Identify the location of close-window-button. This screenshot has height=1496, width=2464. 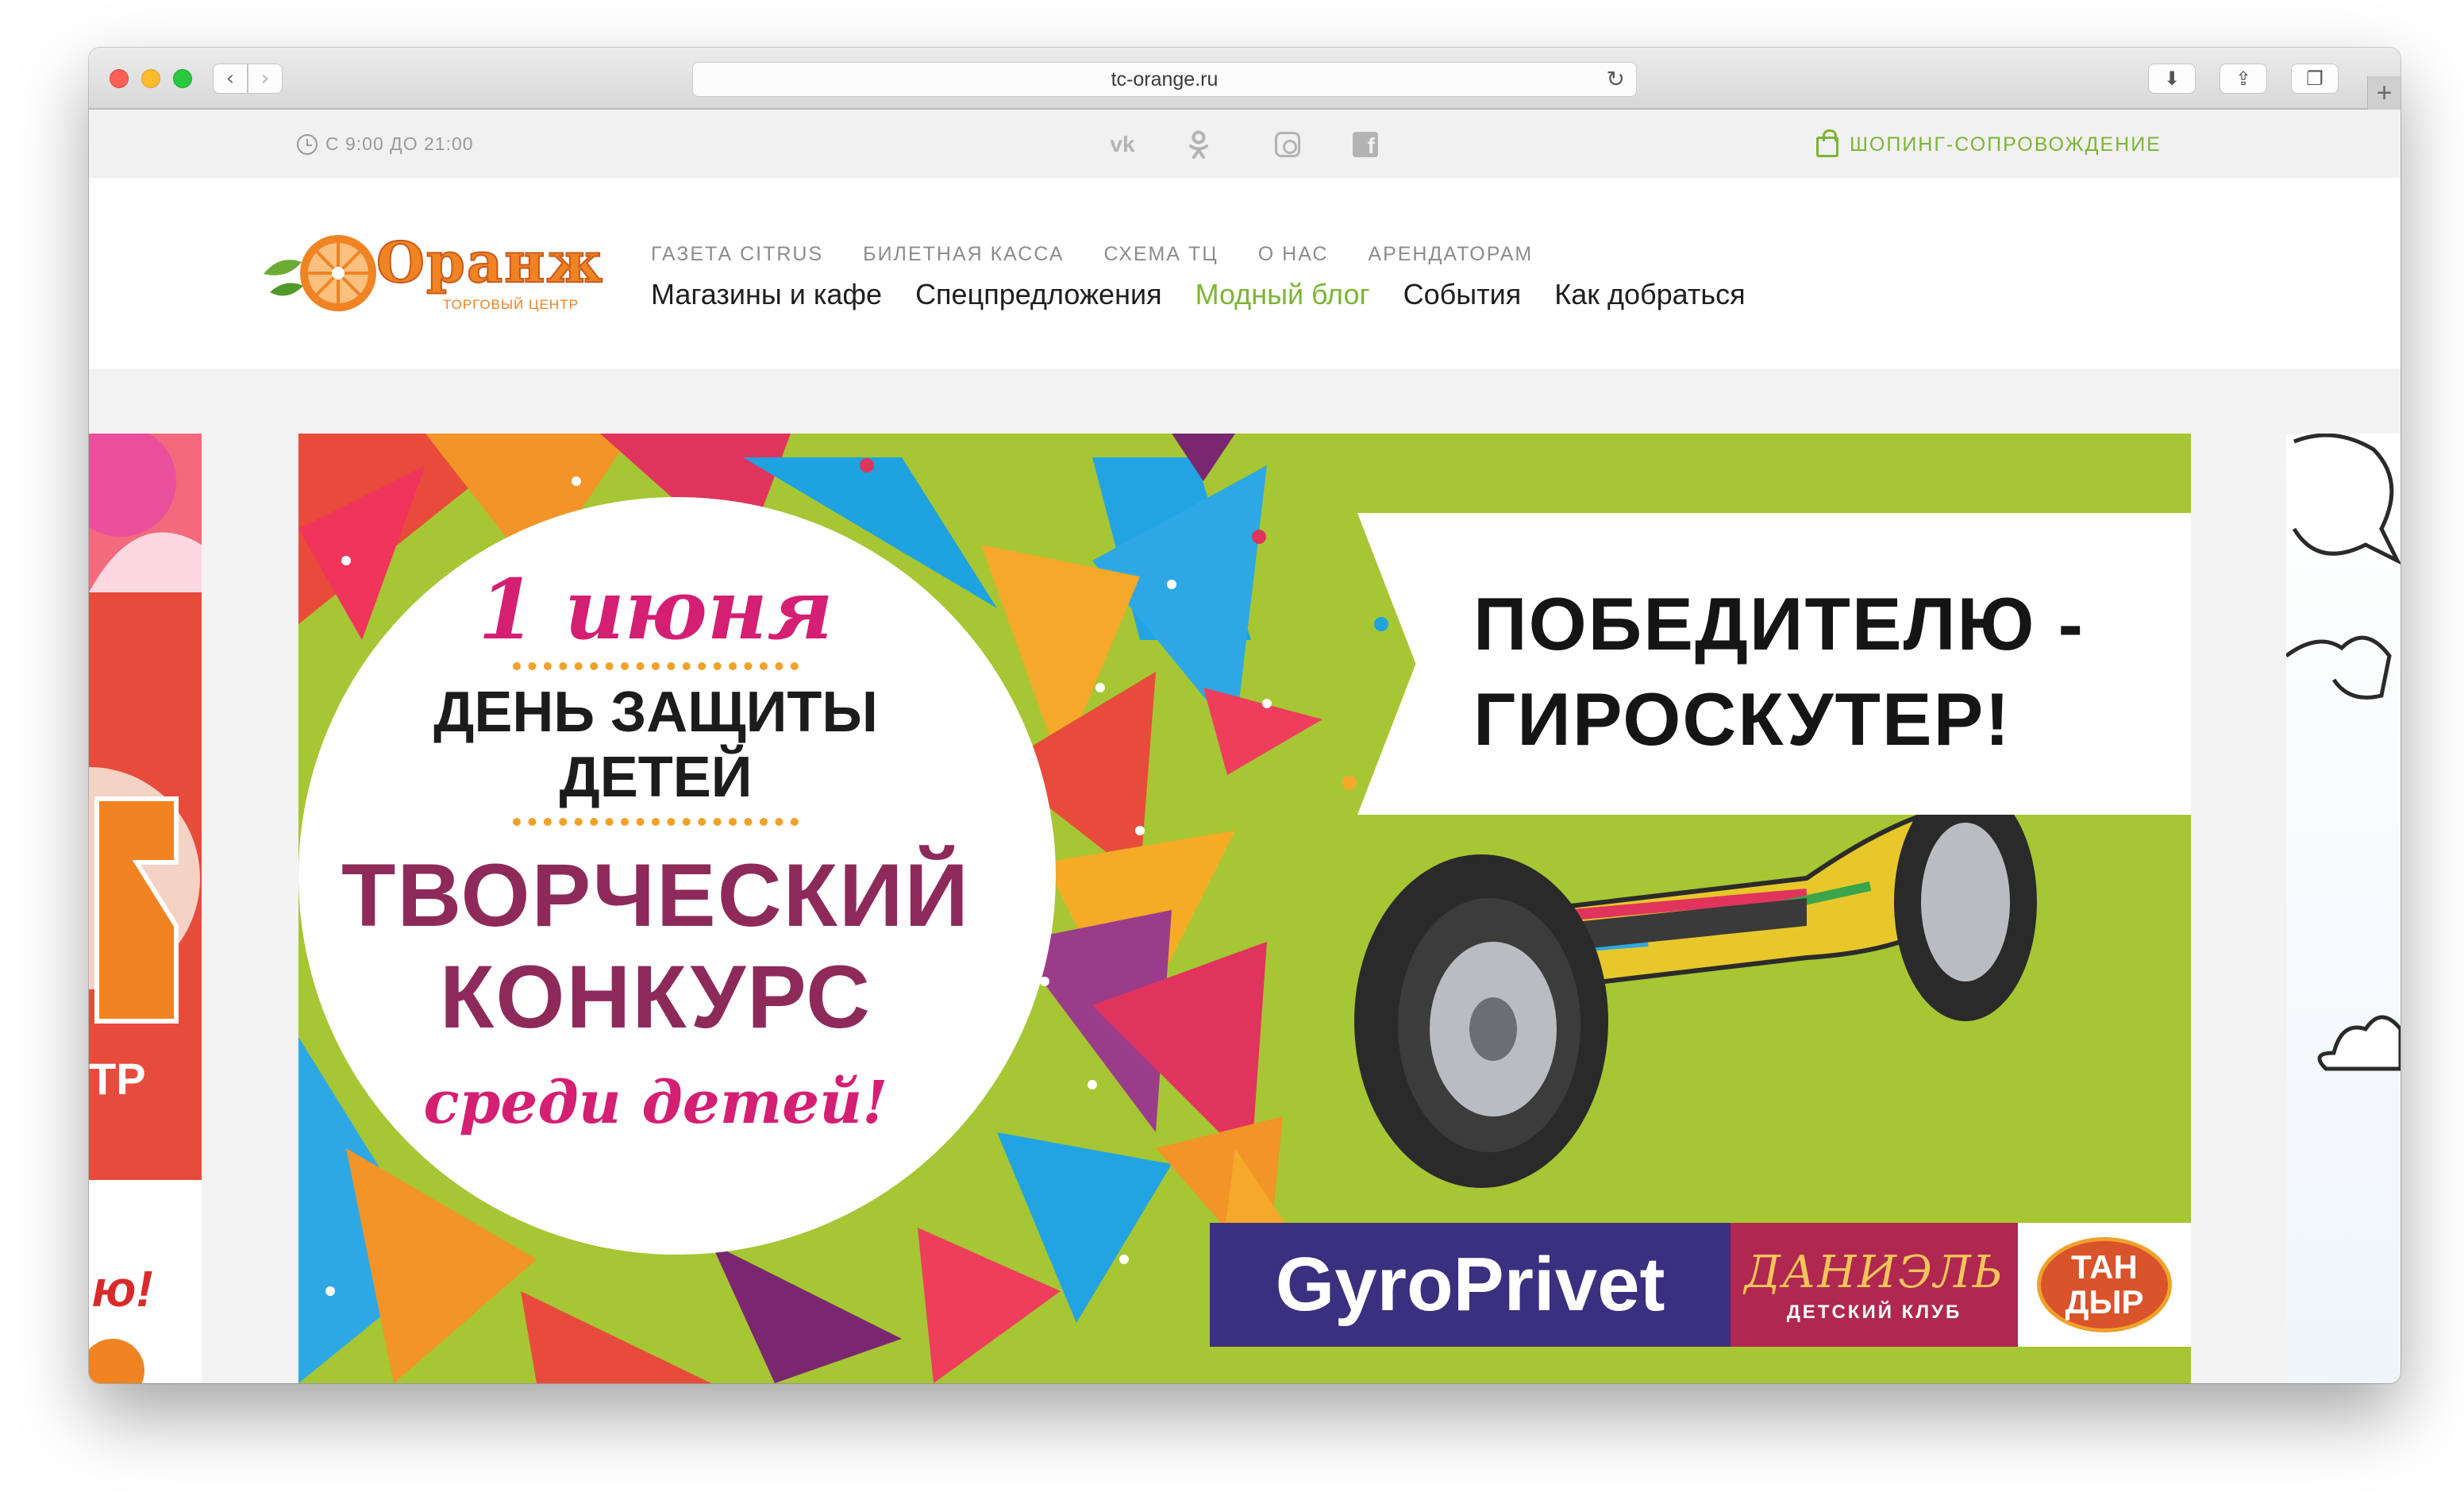
(119, 78).